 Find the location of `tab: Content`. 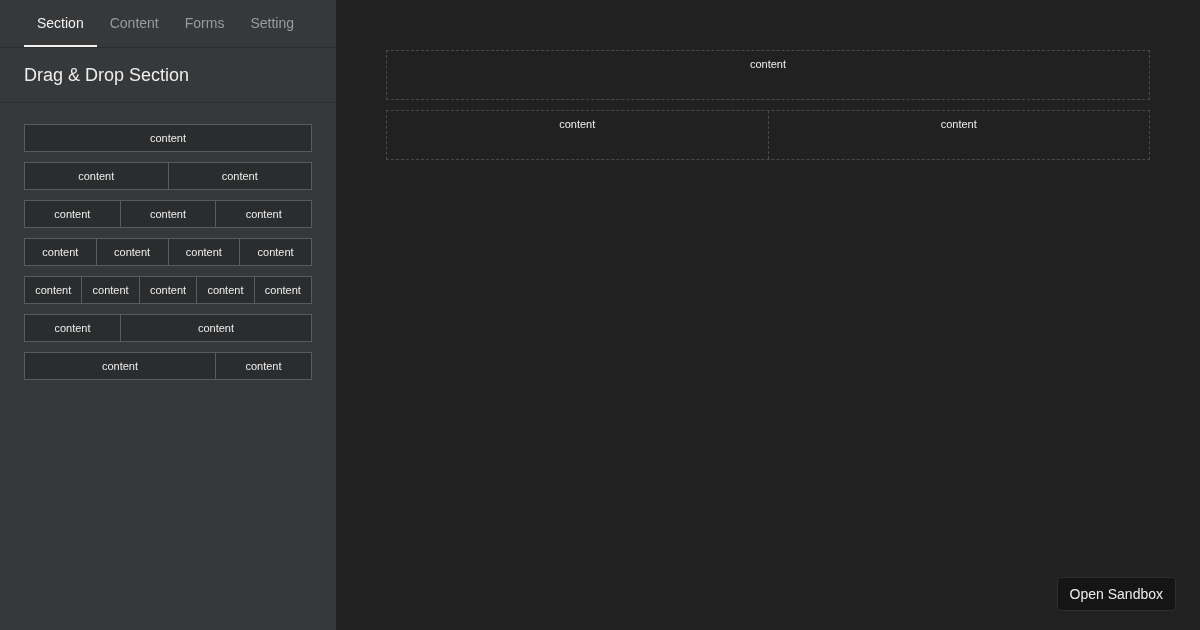

tab: Content is located at coordinates (134, 23).